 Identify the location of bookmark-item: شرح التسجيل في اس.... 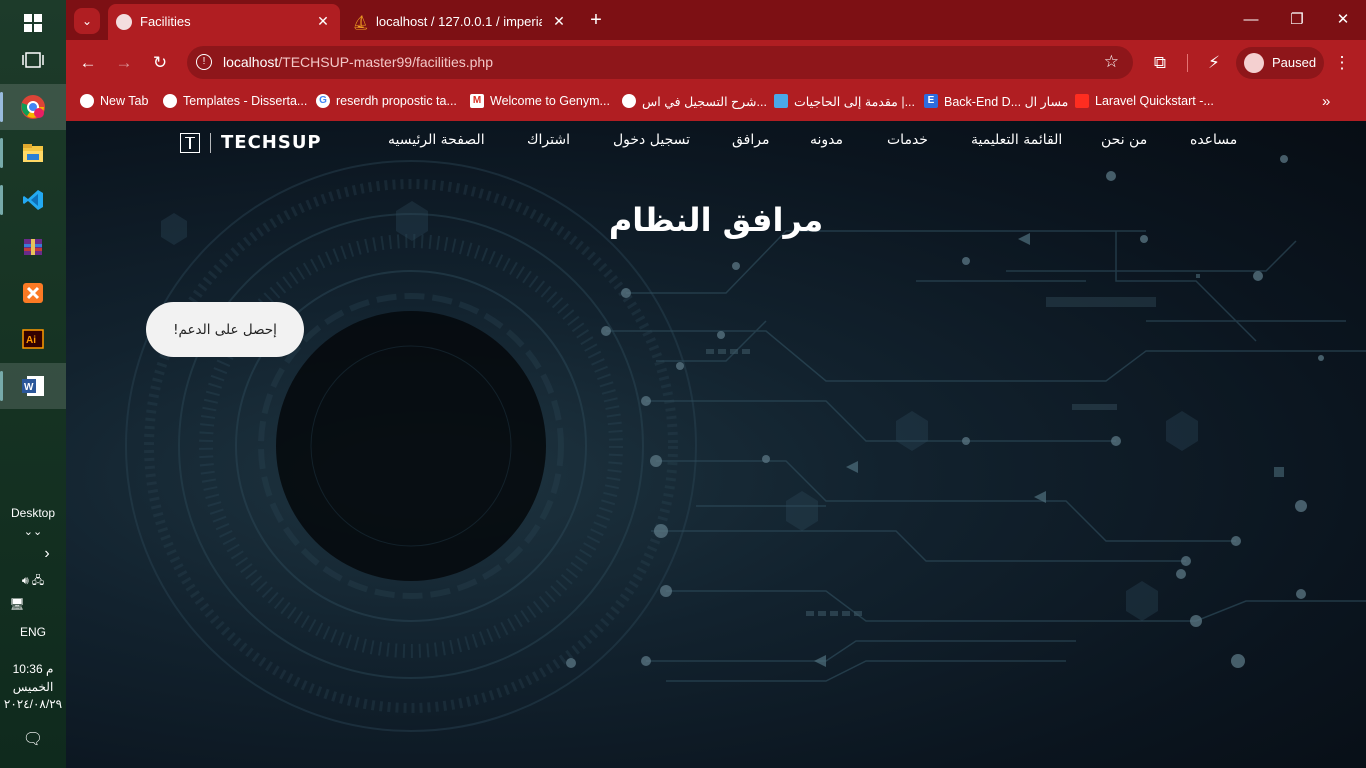
(694, 101).